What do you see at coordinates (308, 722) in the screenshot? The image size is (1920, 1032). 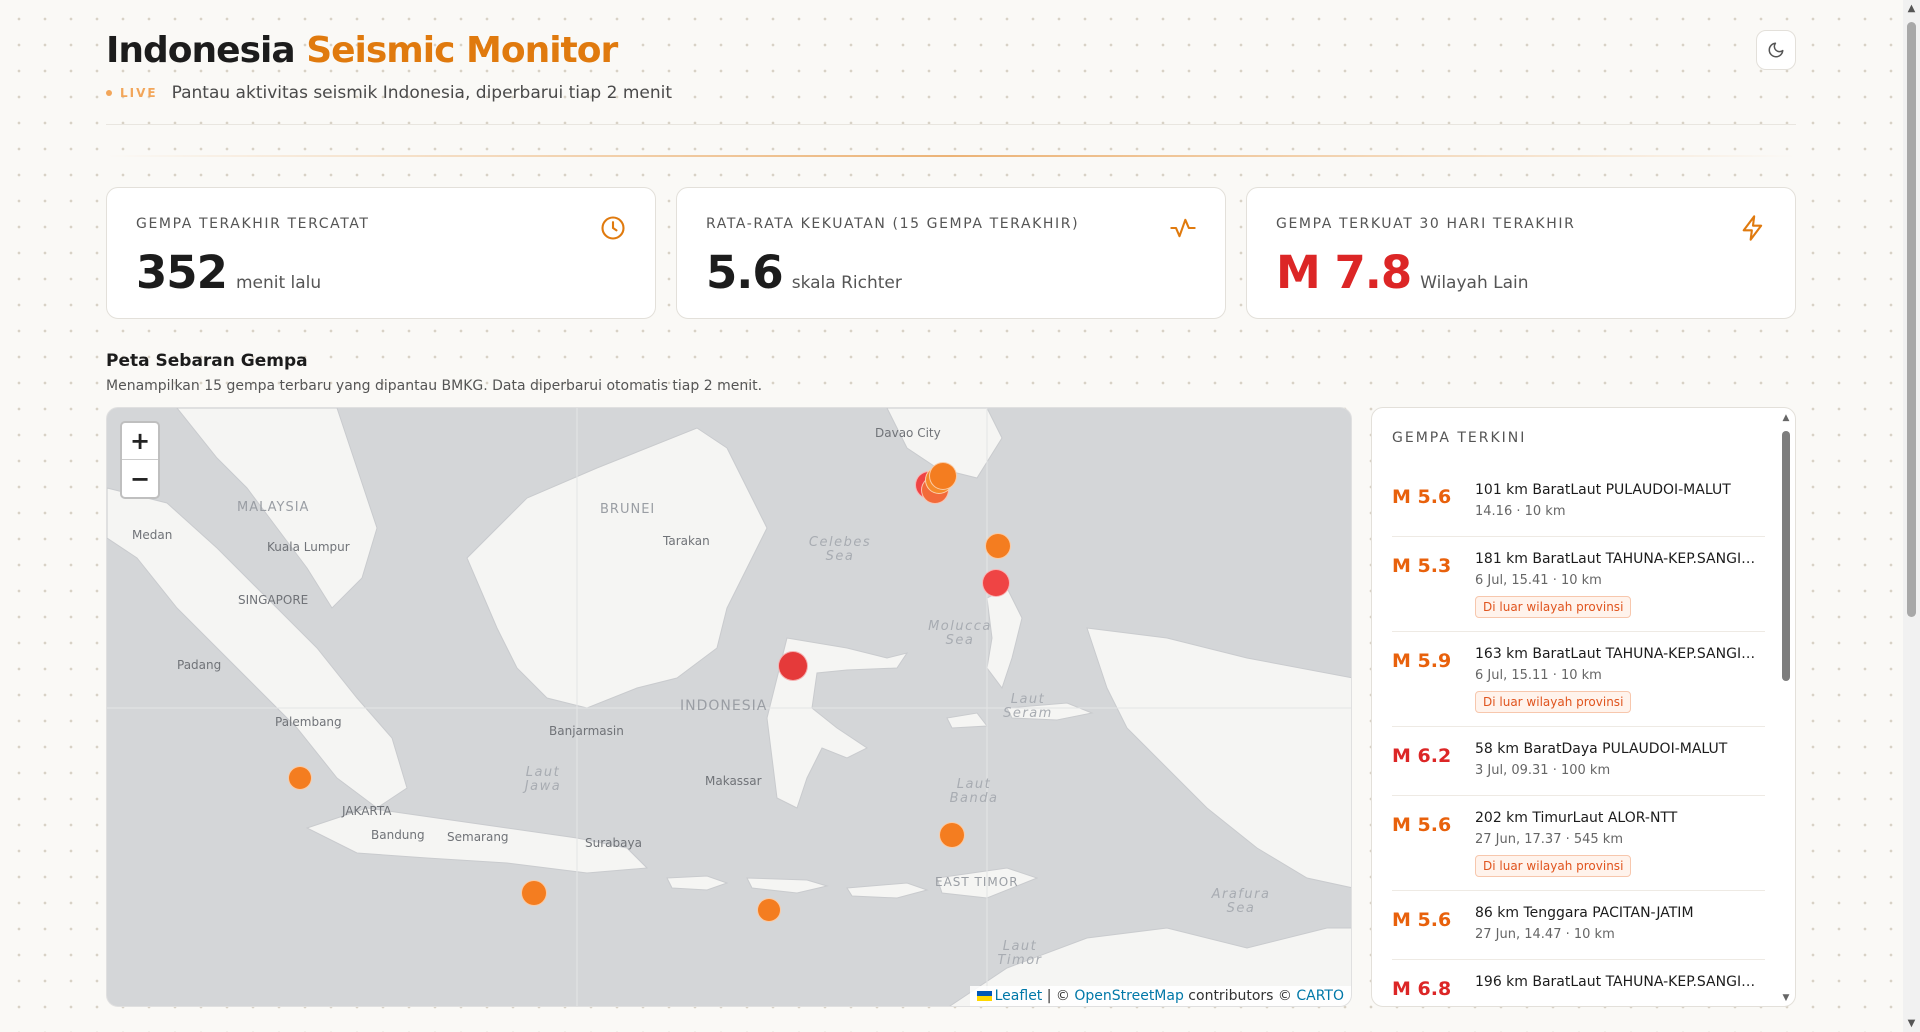 I see `map-city-palembang: Palembang` at bounding box center [308, 722].